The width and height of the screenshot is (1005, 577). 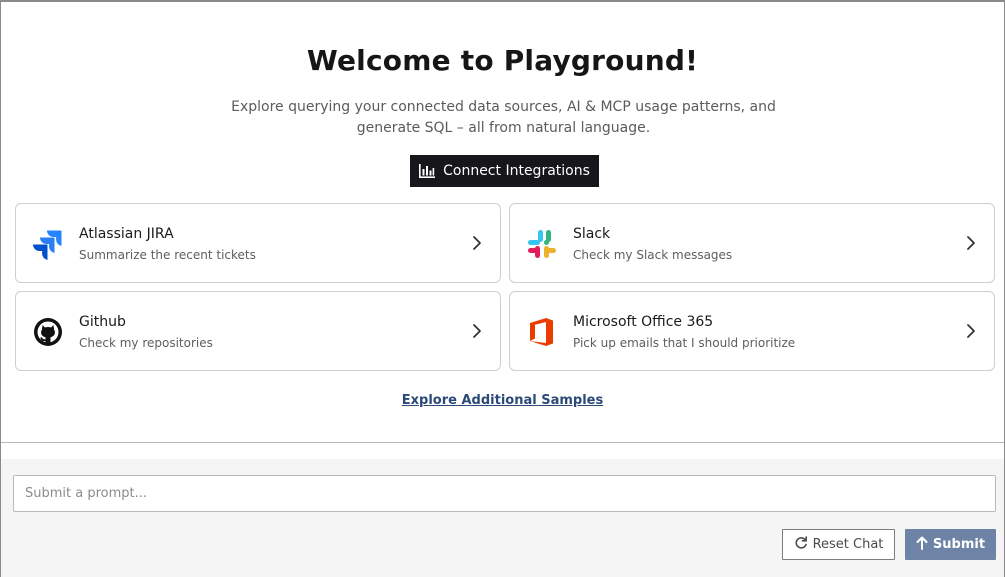 What do you see at coordinates (592, 234) in the screenshot?
I see `card-title: Slack` at bounding box center [592, 234].